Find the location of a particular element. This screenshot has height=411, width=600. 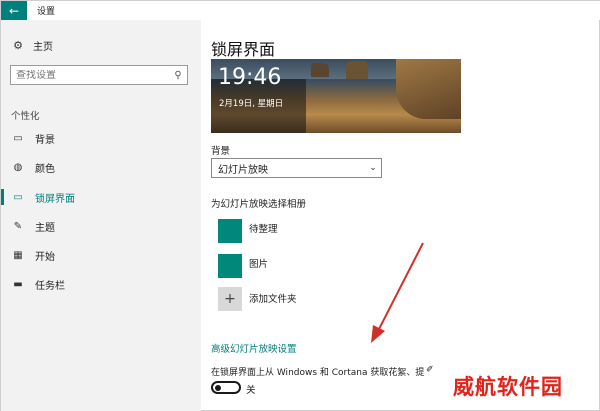

sidebar-item-label: 锁屏界面 is located at coordinates (55, 199).